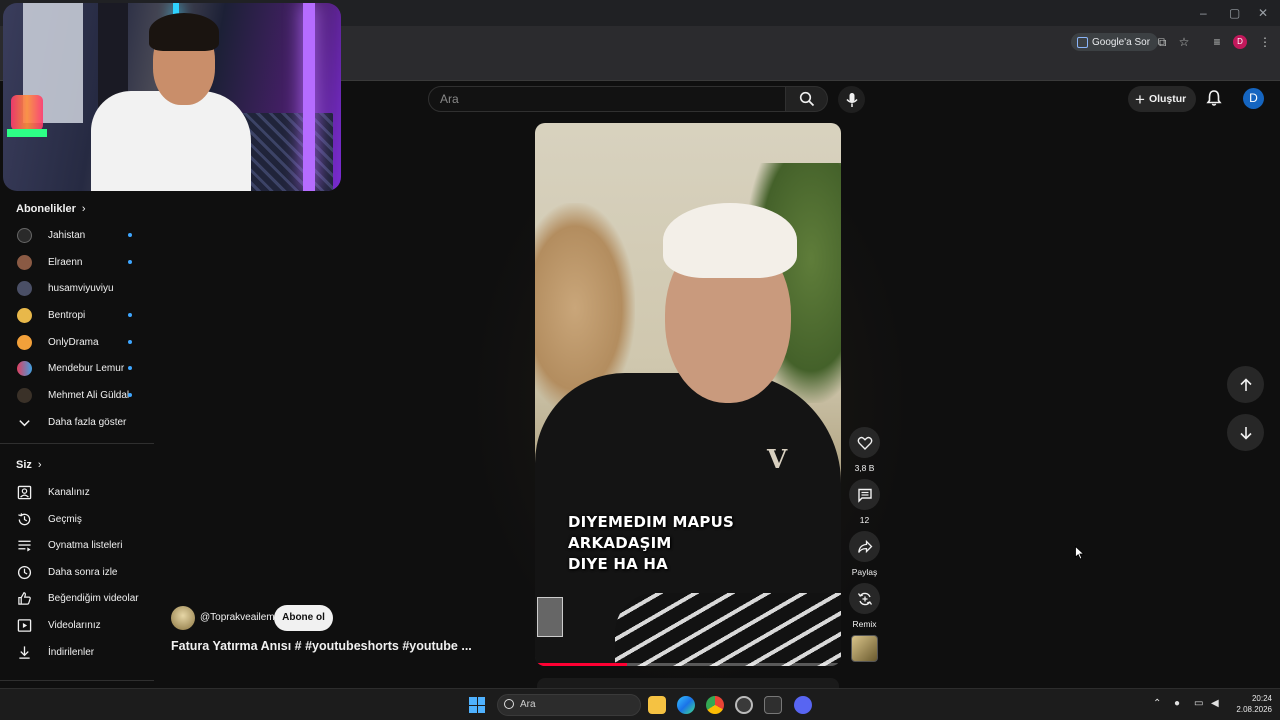 Image resolution: width=1280 pixels, height=720 pixels. I want to click on webcam-rgb-device, so click(27, 113).